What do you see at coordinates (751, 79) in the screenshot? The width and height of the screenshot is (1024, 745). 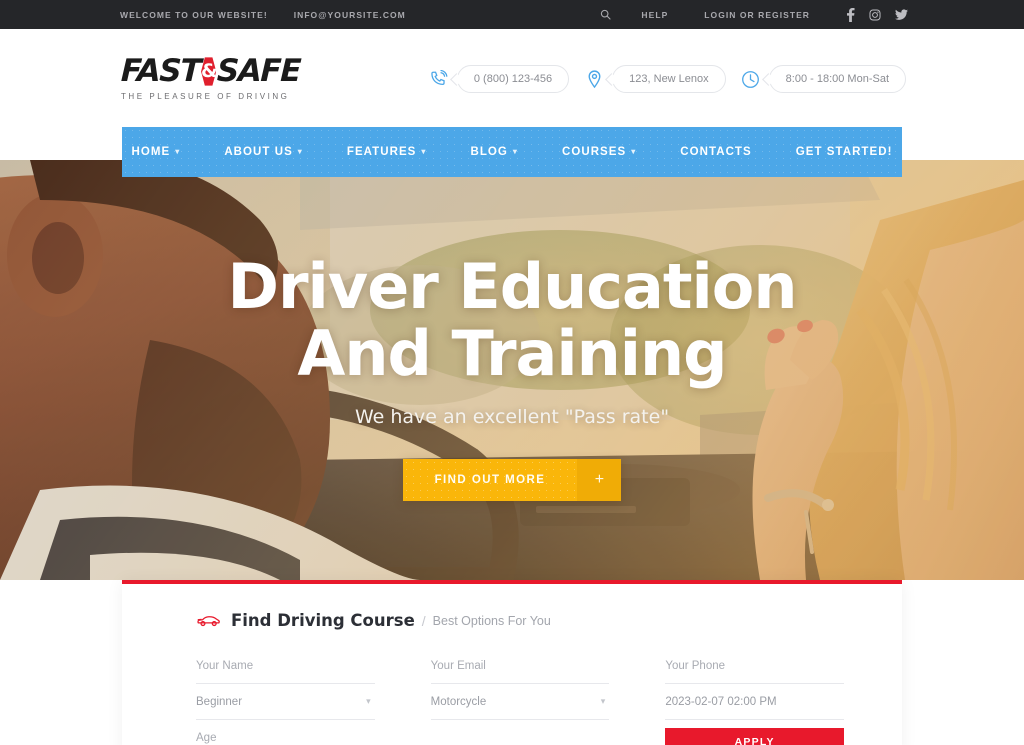 I see `clock-icon` at bounding box center [751, 79].